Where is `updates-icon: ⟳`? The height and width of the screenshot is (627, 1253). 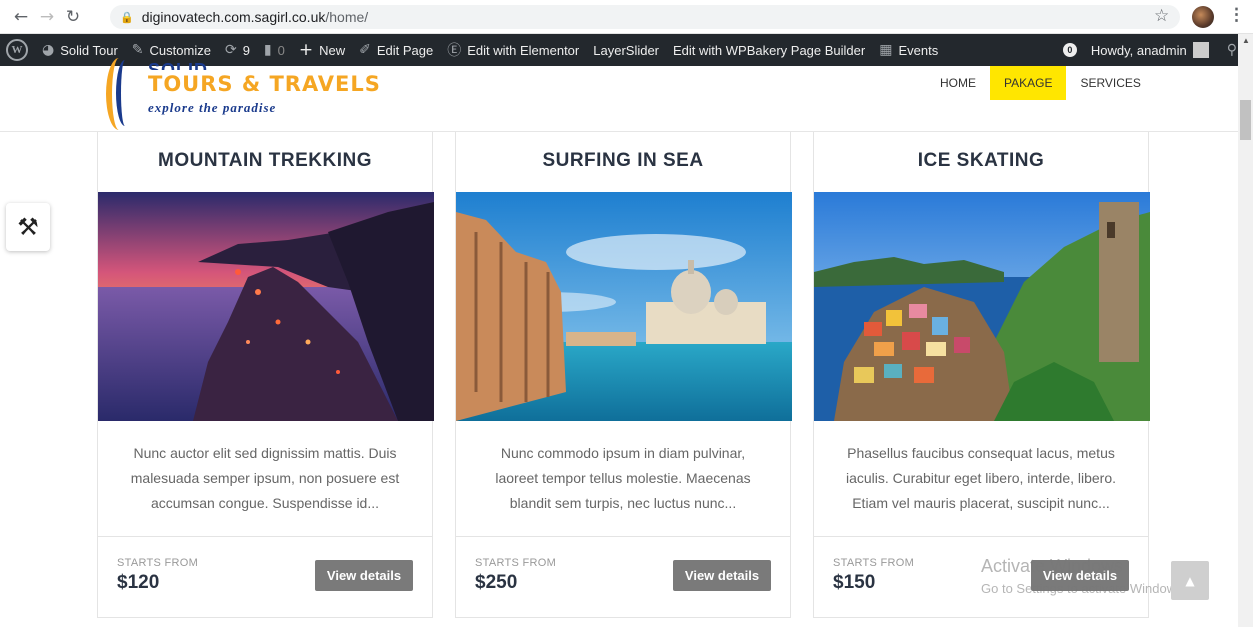
updates-icon: ⟳ is located at coordinates (230, 50).